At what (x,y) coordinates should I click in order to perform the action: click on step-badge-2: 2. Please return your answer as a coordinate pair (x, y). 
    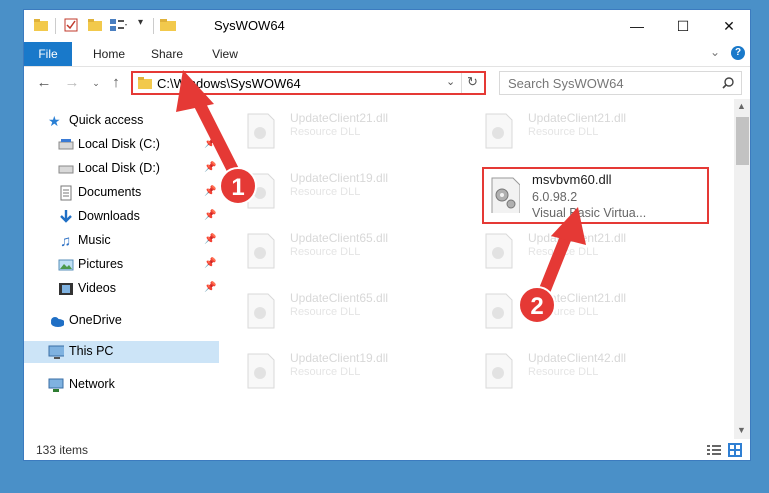
    Looking at the image, I should click on (537, 305).